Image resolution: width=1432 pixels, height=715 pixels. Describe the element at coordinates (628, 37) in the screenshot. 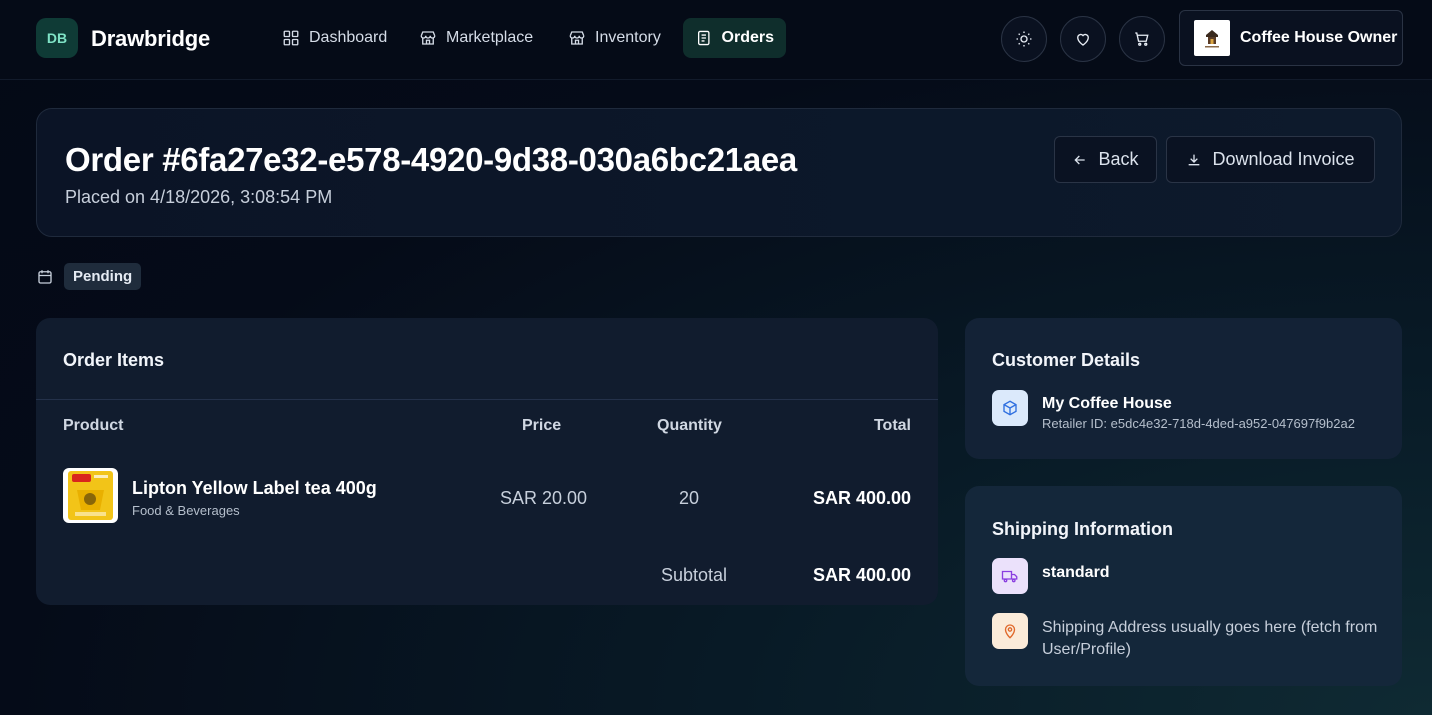

I see `nav-inventory-label: Inventory` at that location.